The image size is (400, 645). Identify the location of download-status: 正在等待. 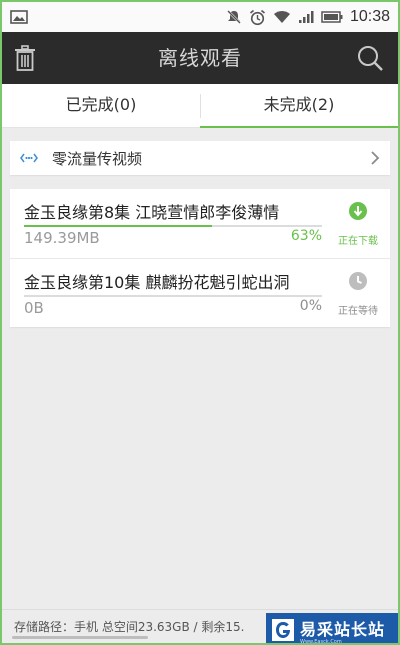
(358, 311).